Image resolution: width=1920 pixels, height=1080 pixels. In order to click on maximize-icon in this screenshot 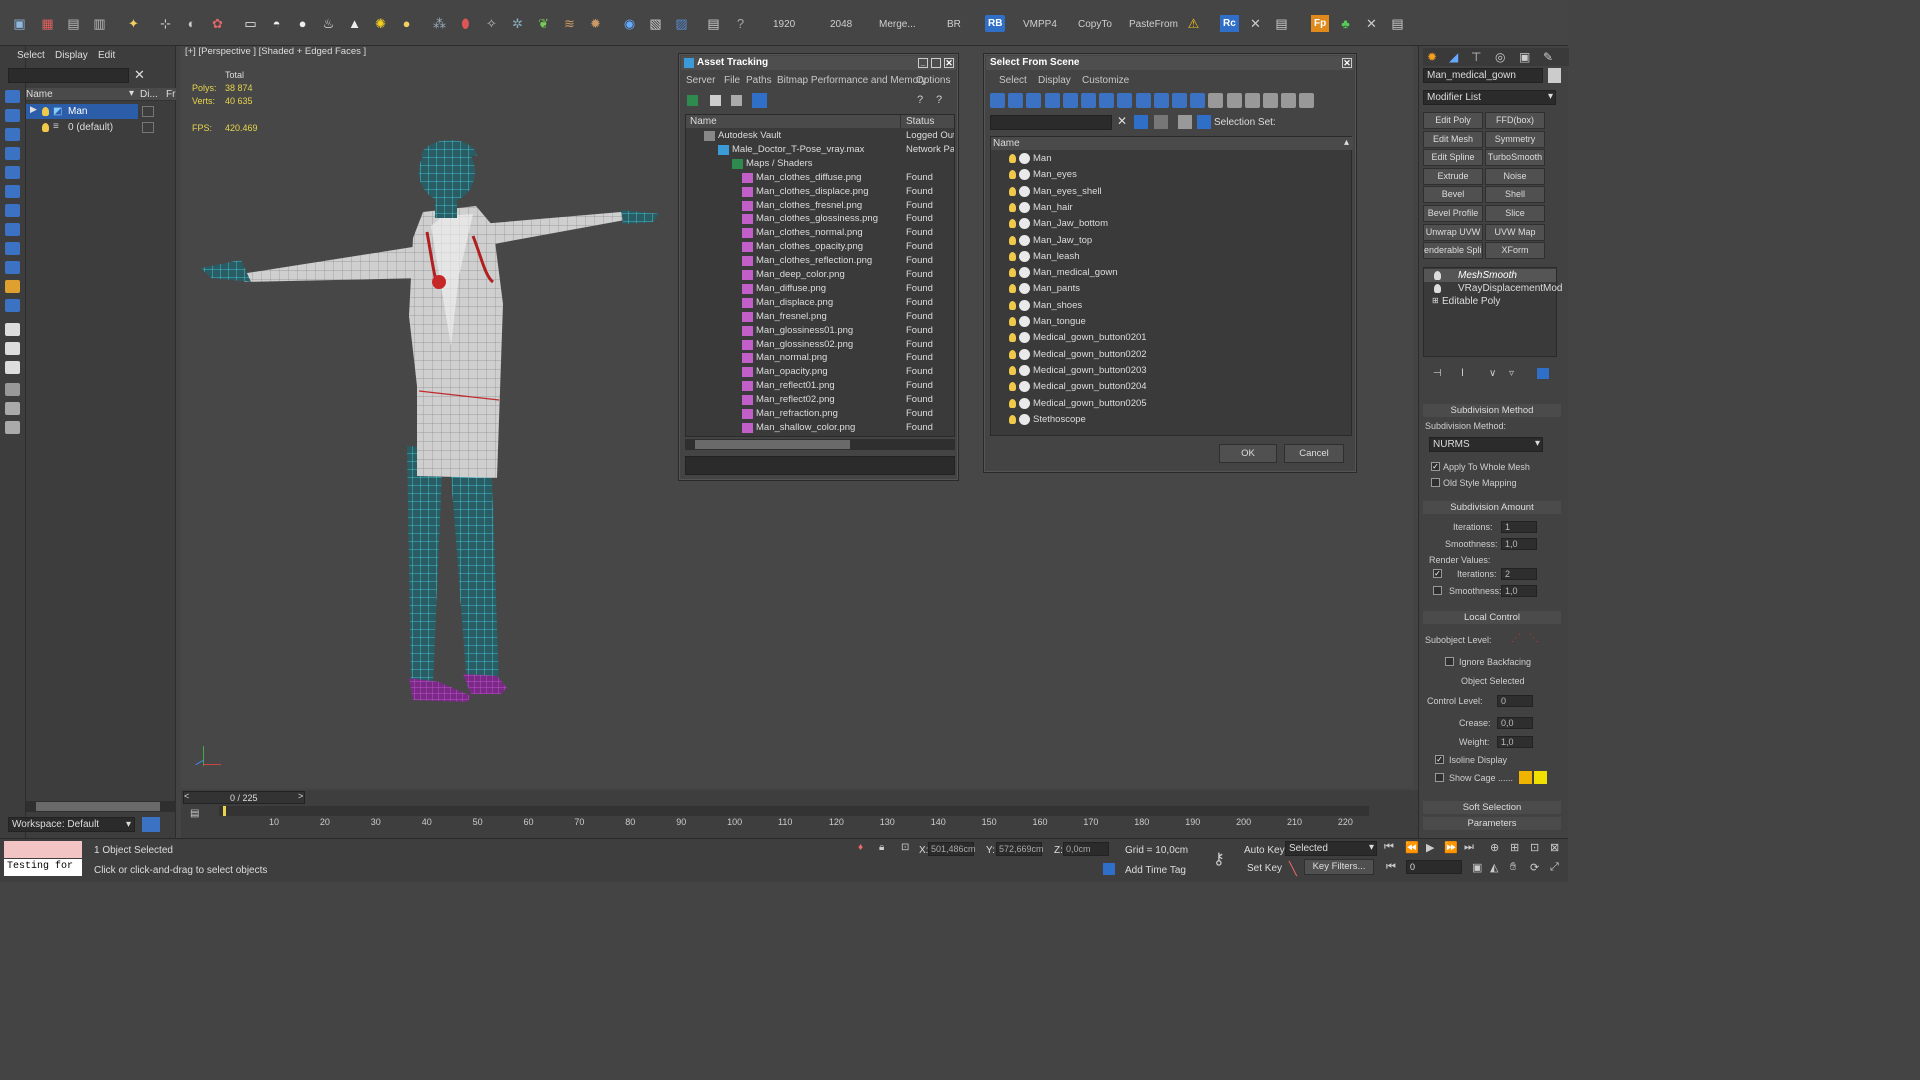, I will do `click(936, 63)`.